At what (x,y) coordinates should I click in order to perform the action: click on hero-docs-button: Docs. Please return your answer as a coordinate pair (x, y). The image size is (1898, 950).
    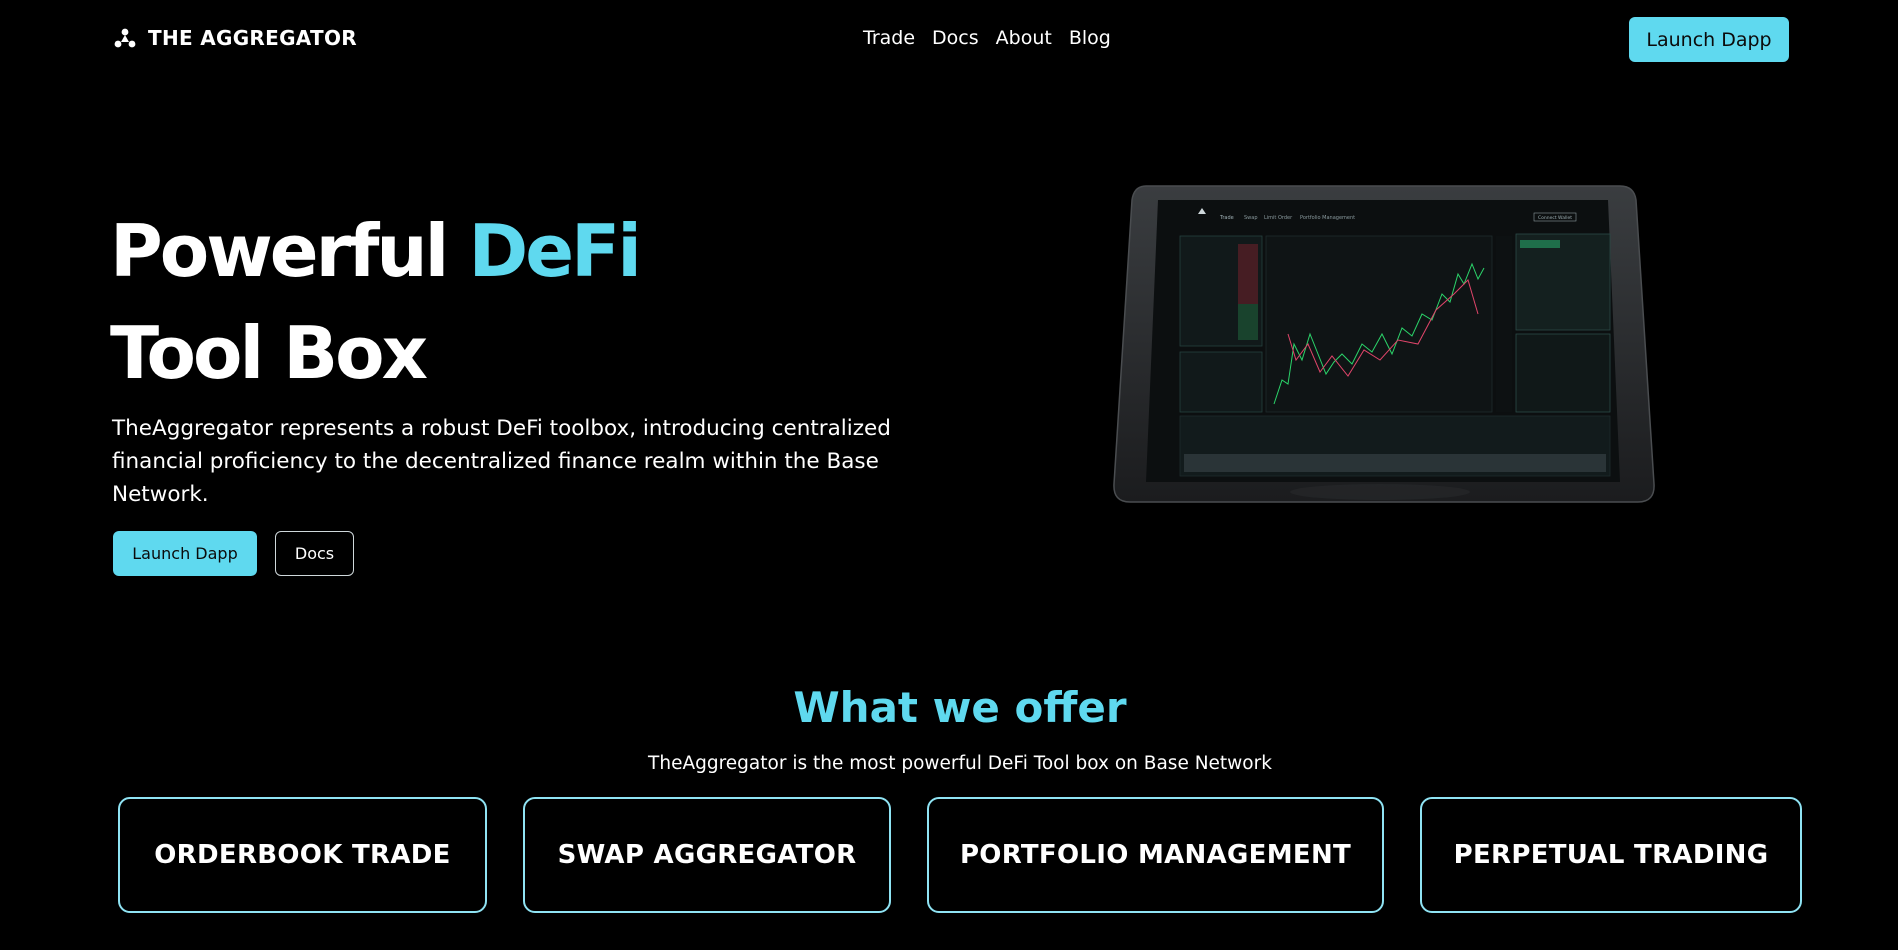
    Looking at the image, I should click on (314, 553).